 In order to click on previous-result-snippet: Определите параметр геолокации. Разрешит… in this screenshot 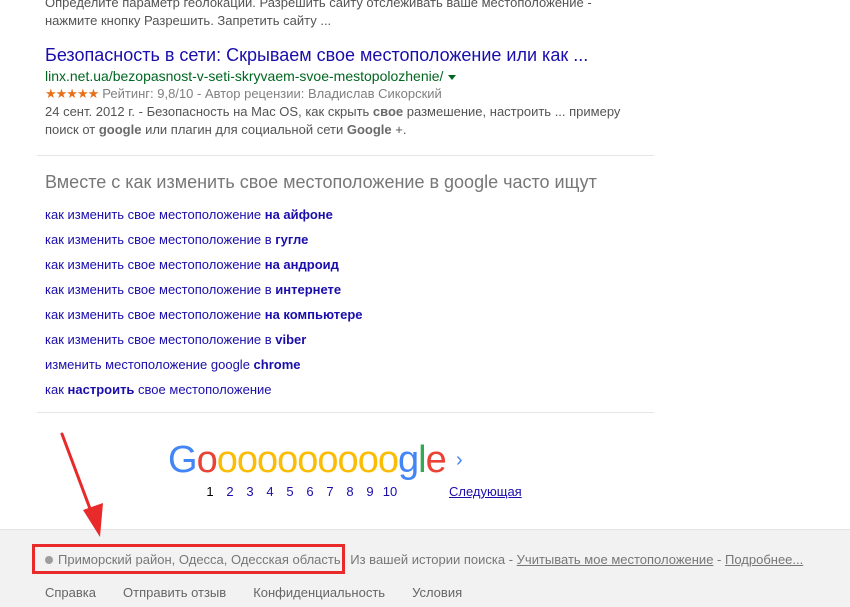, I will do `click(350, 15)`.